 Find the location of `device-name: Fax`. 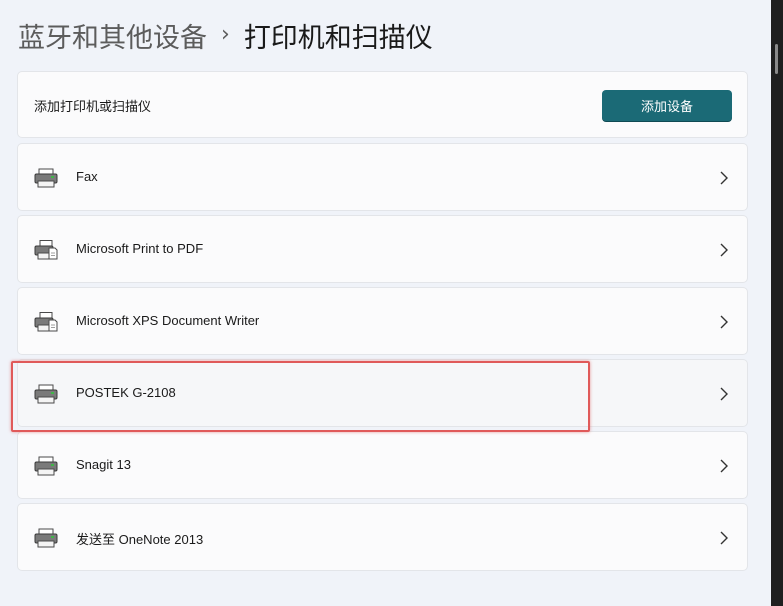

device-name: Fax is located at coordinates (87, 176).